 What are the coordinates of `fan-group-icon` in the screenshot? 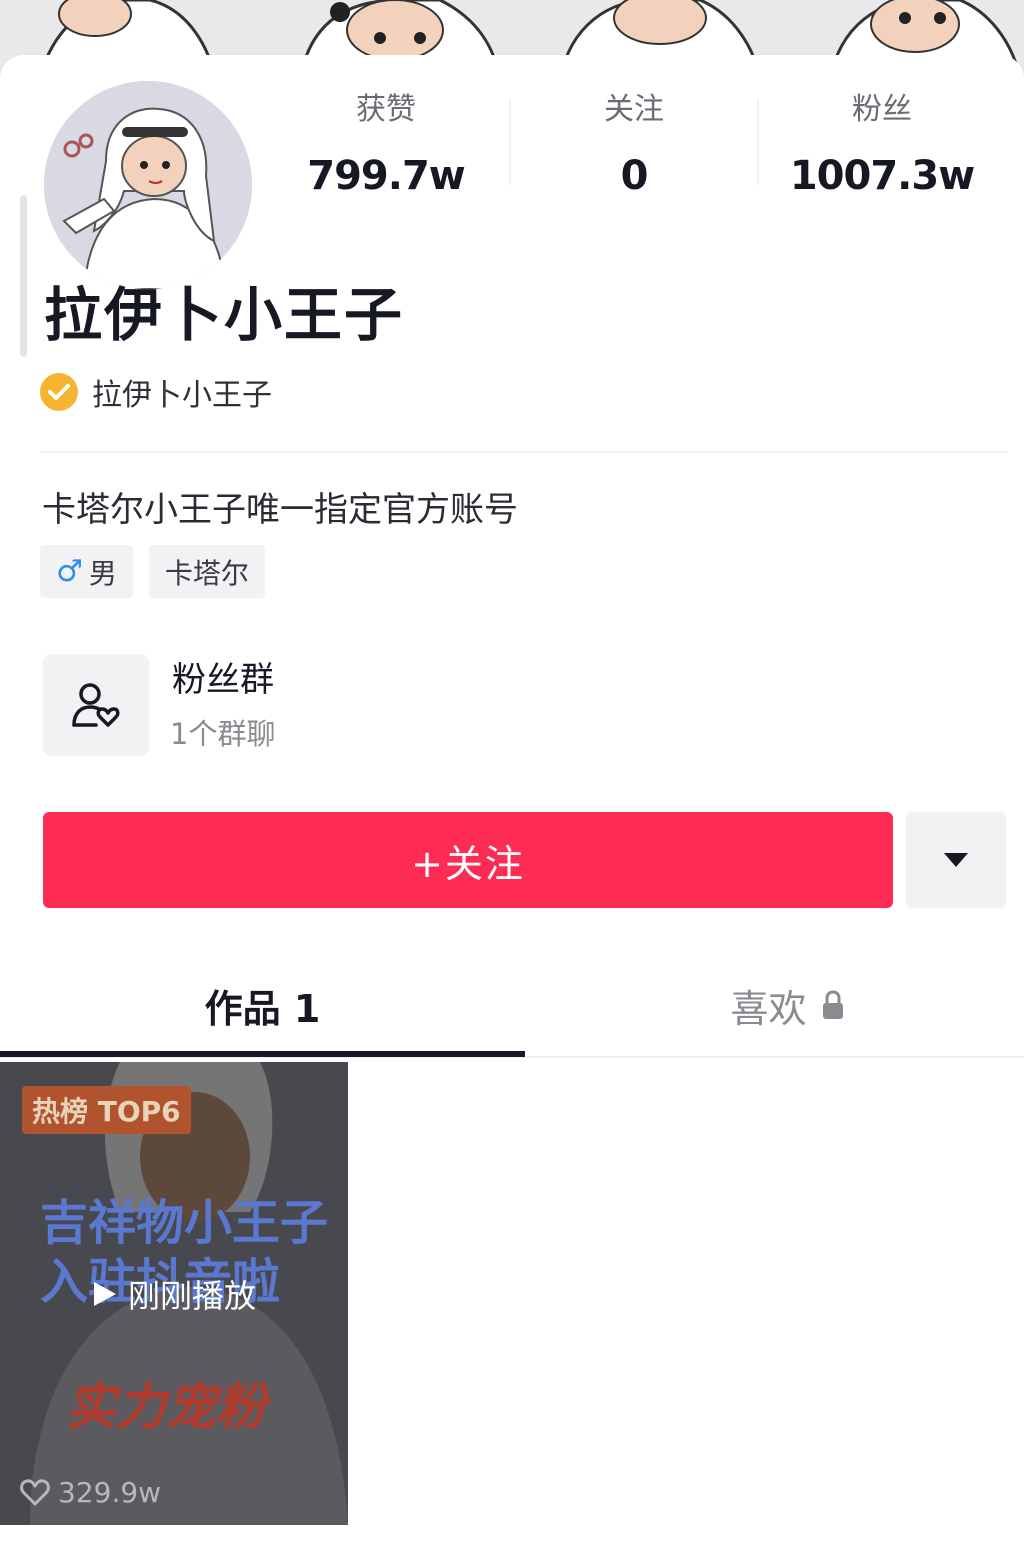 It's located at (96, 705).